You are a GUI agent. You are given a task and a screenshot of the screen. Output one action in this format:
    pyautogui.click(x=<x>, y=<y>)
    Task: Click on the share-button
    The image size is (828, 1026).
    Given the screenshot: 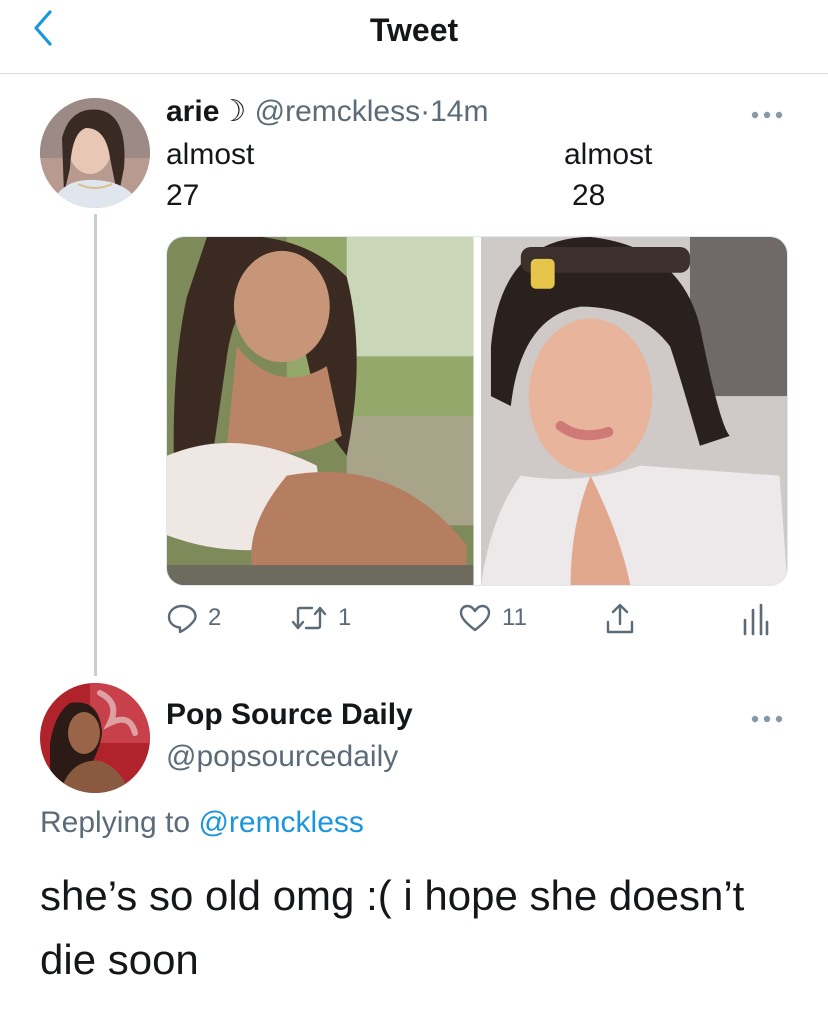 What is the action you would take?
    pyautogui.click(x=620, y=619)
    